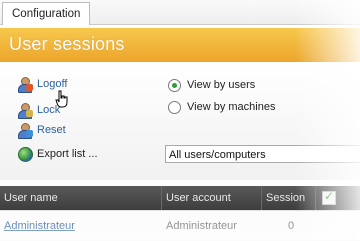 The height and width of the screenshot is (241, 360). I want to click on column-header-user-account: User account, so click(212, 198).